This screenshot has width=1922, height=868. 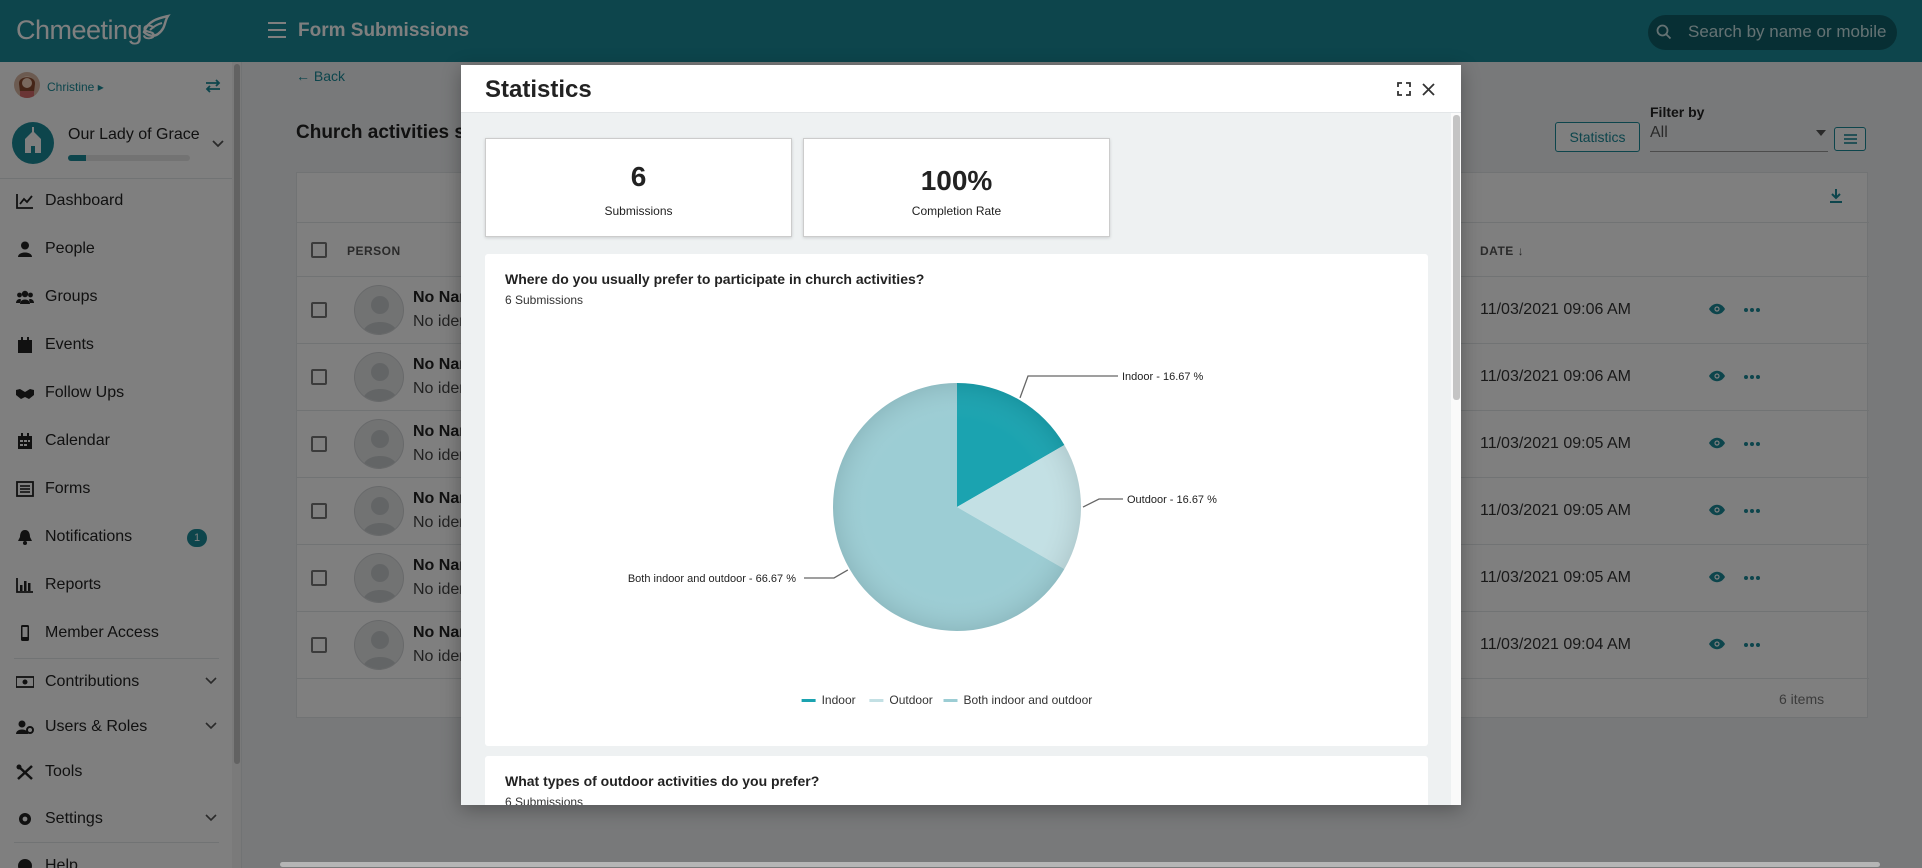 I want to click on close-icon, so click(x=1428, y=89).